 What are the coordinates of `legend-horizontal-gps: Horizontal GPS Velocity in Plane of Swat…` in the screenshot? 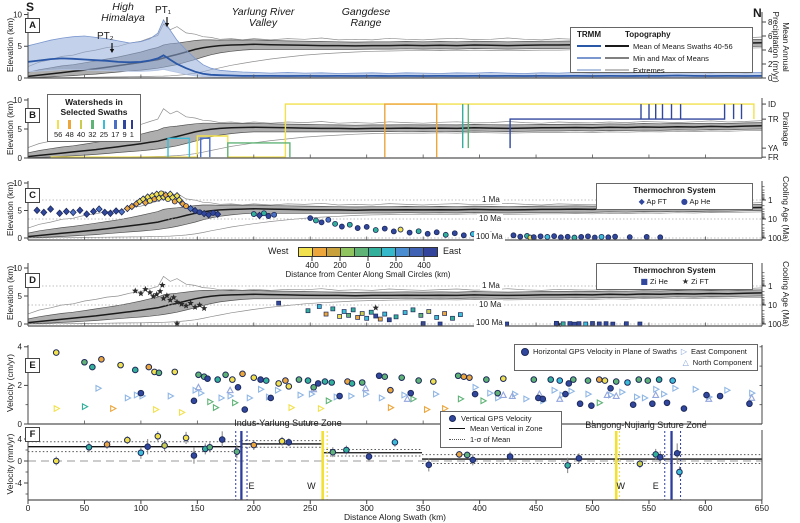 It's located at (636, 357).